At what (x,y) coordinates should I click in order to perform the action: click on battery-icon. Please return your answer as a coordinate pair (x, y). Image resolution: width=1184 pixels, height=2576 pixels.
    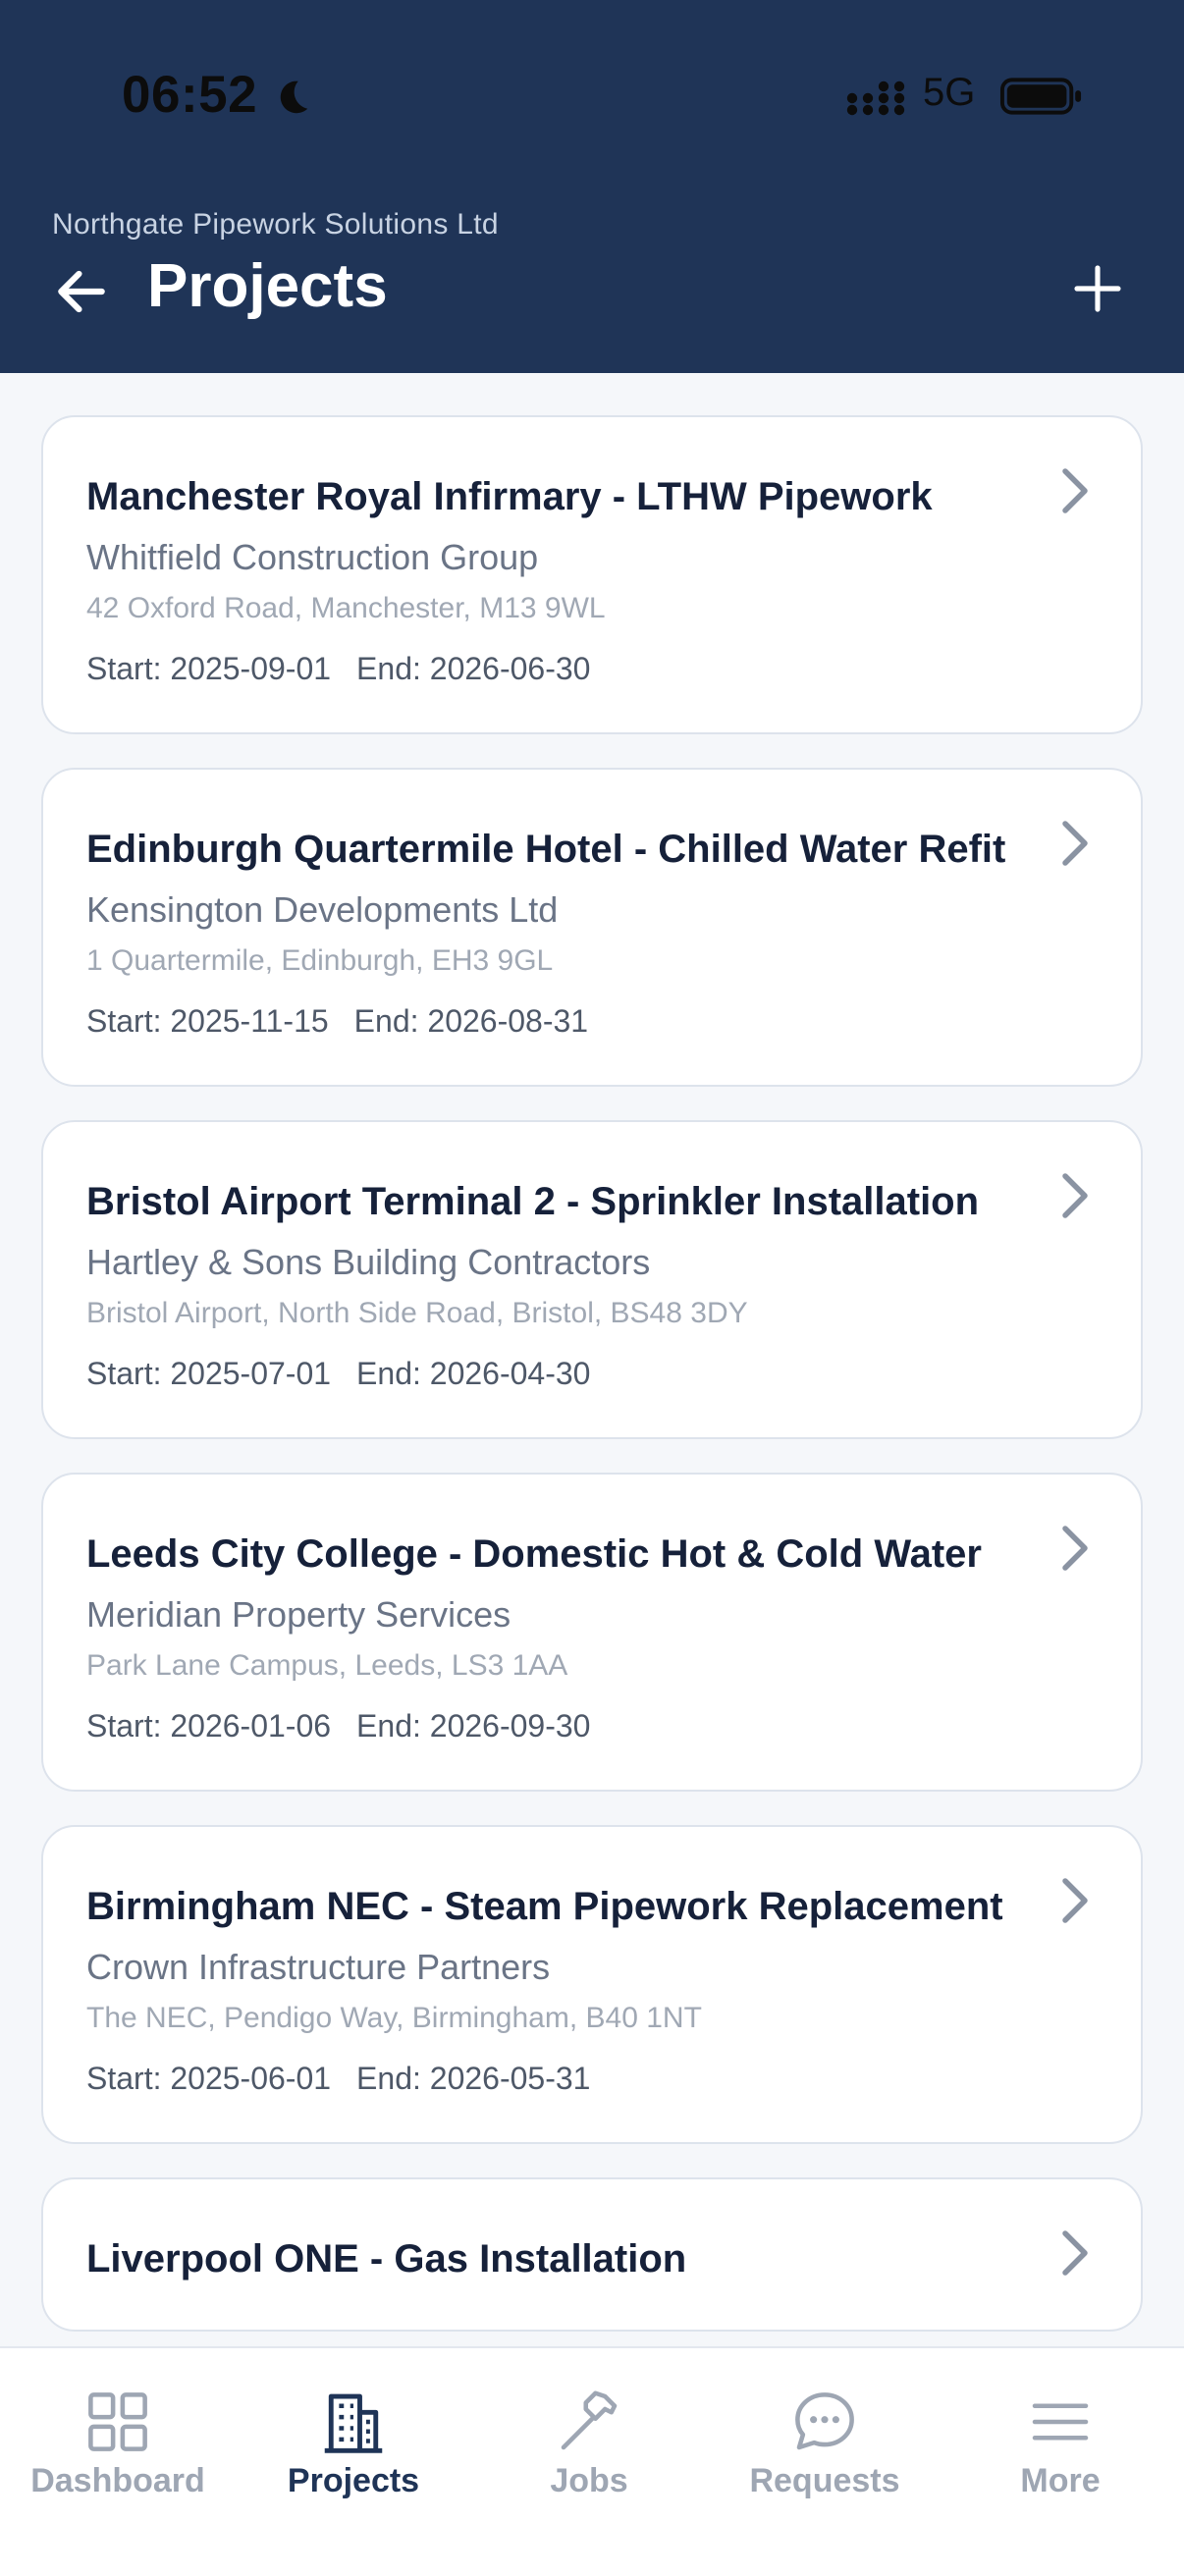
    Looking at the image, I should click on (1041, 96).